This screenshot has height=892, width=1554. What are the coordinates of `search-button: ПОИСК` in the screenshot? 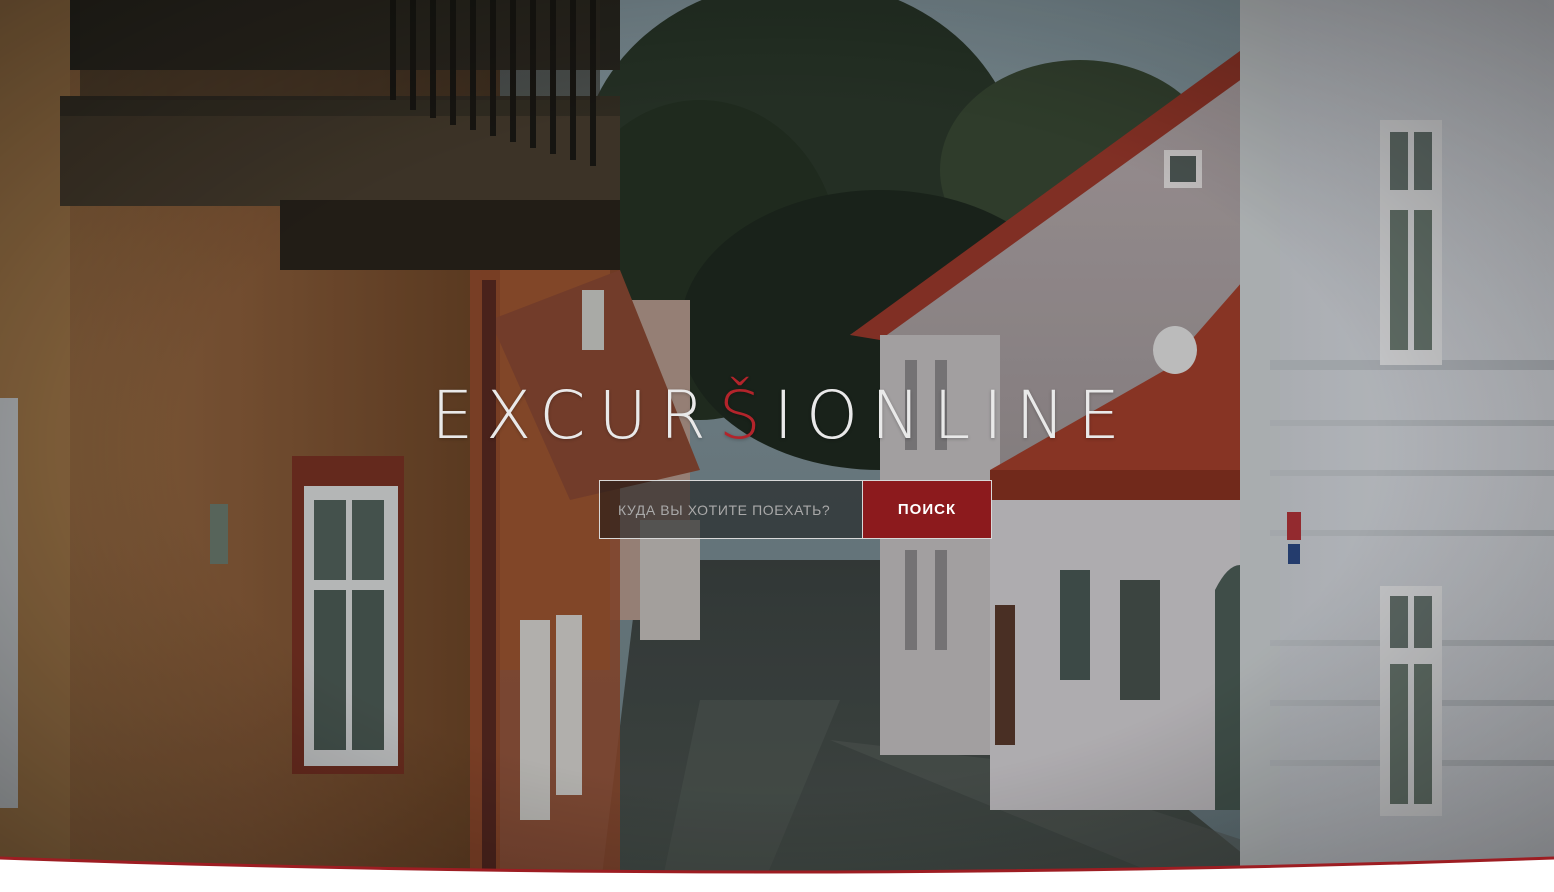 It's located at (927, 509).